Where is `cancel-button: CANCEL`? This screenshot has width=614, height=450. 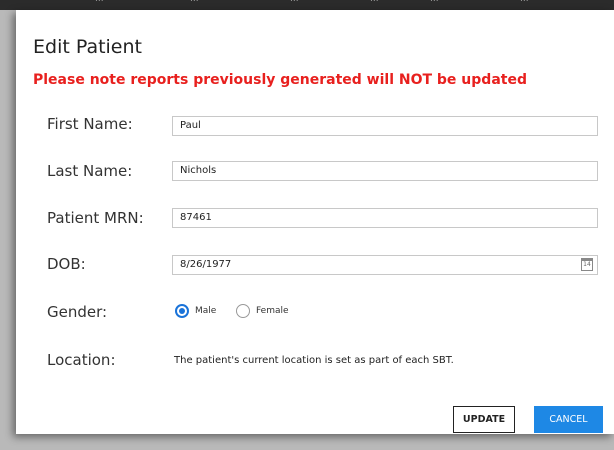
cancel-button: CANCEL is located at coordinates (568, 419).